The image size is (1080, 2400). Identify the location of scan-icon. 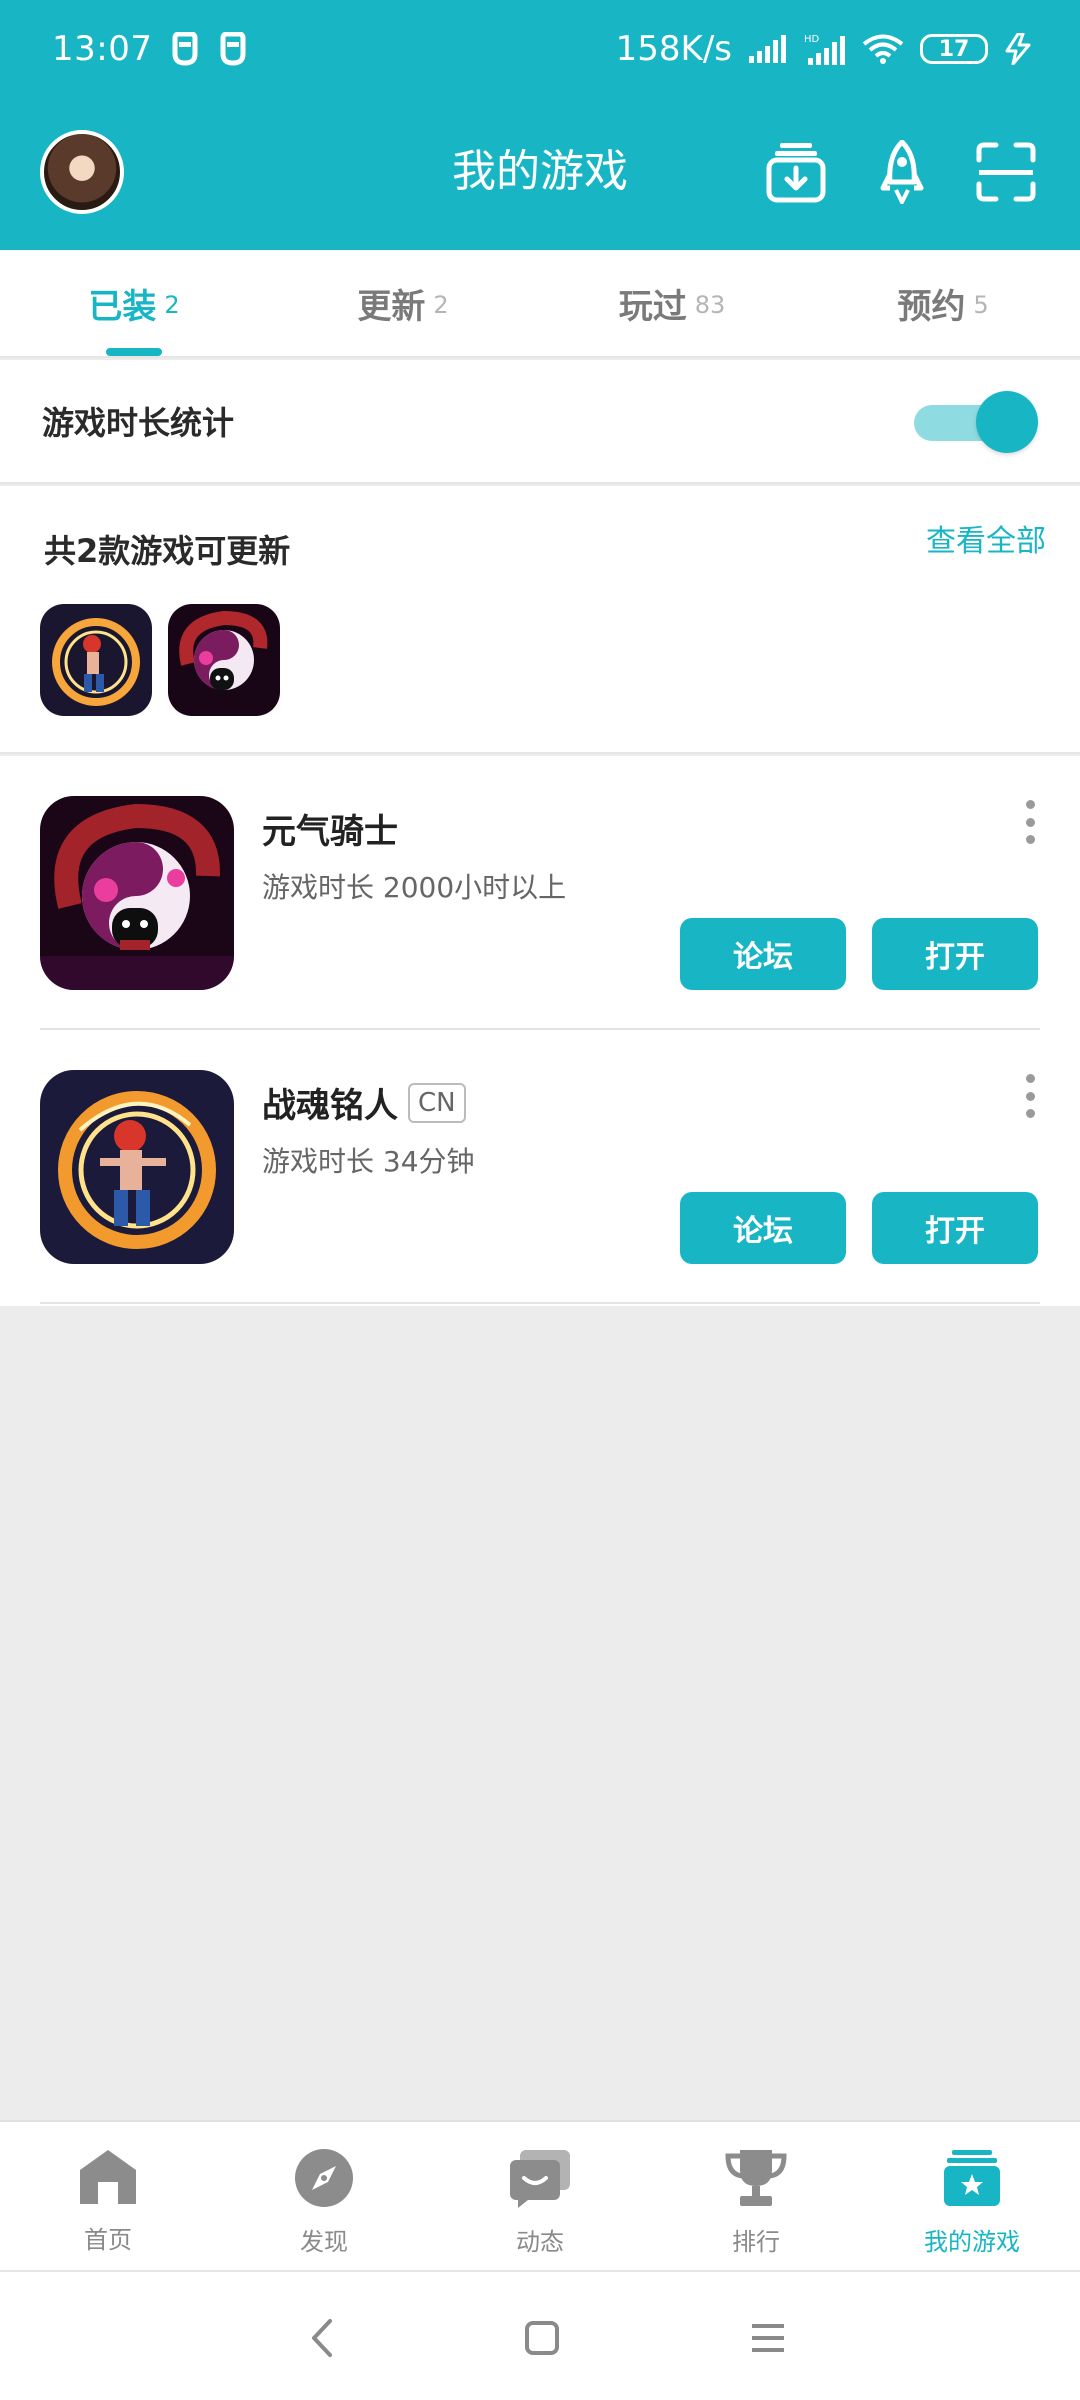
(1006, 174).